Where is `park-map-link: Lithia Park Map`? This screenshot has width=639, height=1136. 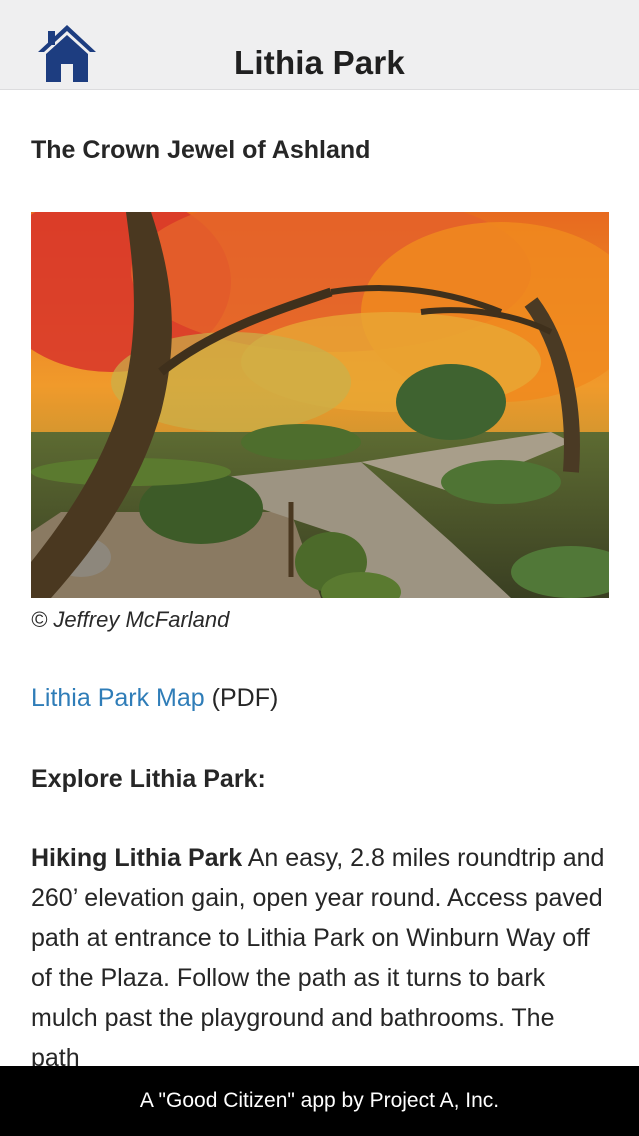 park-map-link: Lithia Park Map is located at coordinates (118, 698).